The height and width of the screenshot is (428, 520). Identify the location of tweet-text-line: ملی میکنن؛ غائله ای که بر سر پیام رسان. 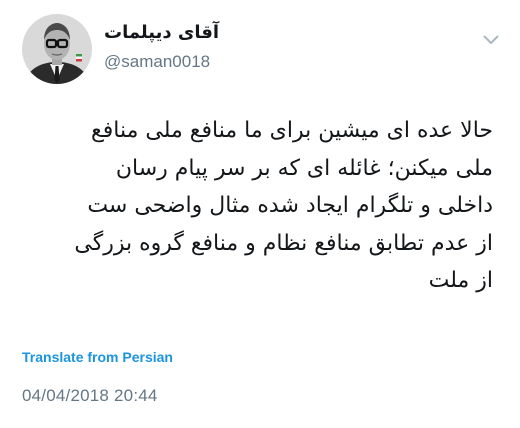
(304, 168).